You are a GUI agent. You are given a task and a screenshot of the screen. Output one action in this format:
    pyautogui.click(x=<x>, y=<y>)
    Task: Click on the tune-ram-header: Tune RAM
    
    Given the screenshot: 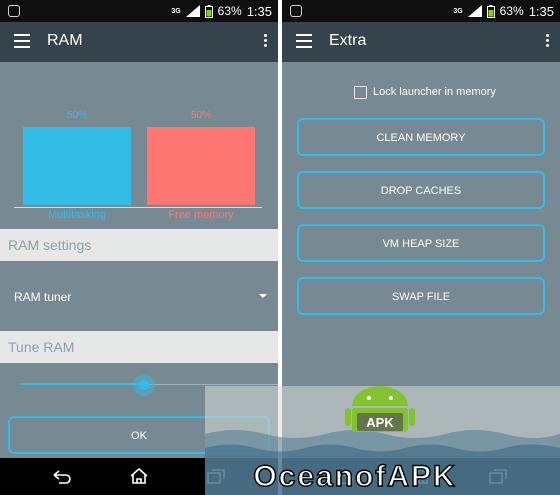 What is the action you would take?
    pyautogui.click(x=139, y=347)
    